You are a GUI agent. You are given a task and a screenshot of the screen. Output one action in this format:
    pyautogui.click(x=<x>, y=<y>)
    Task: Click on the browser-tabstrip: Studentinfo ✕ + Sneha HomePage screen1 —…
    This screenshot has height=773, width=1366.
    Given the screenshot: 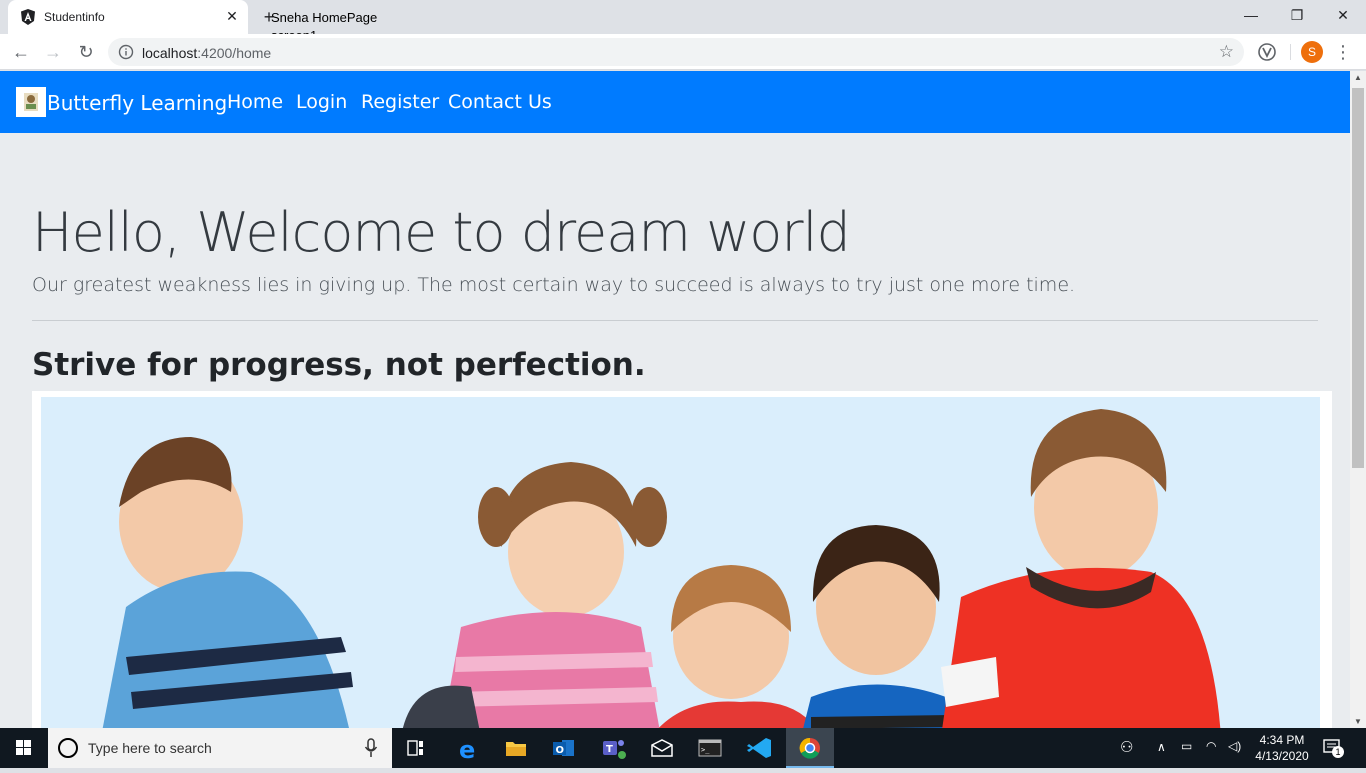 What is the action you would take?
    pyautogui.click(x=683, y=21)
    